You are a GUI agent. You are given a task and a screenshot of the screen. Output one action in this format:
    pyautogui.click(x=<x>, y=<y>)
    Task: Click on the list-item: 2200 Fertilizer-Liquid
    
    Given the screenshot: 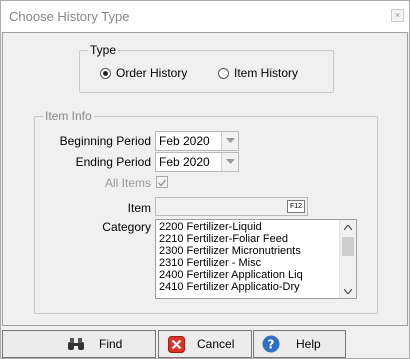 What is the action you would take?
    pyautogui.click(x=256, y=227)
    